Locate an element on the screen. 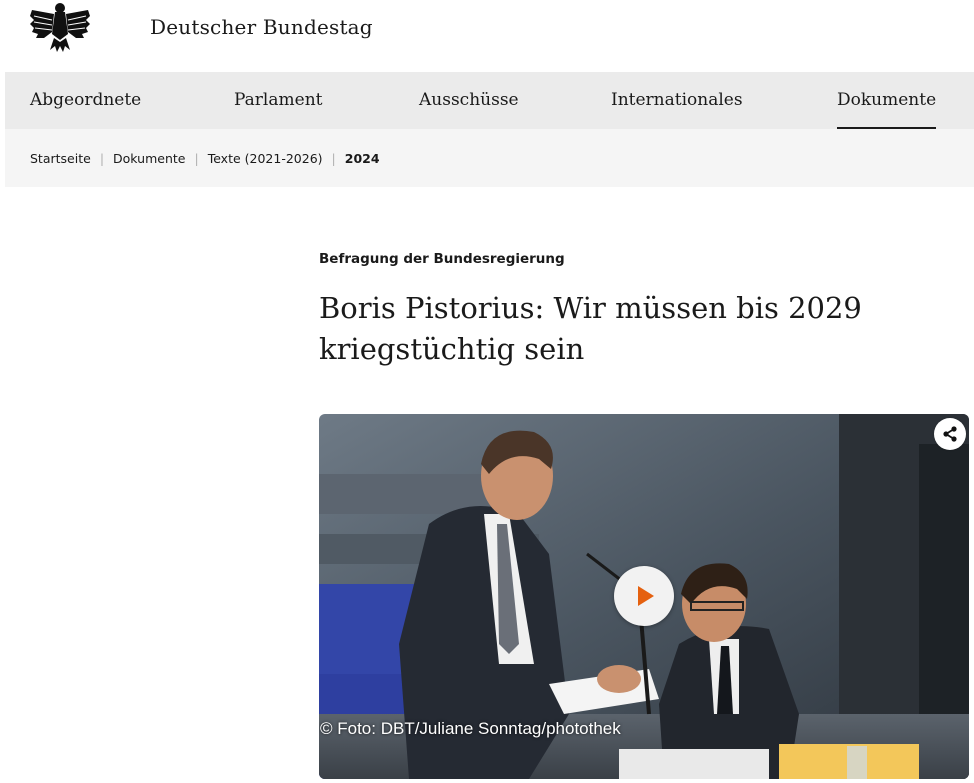 This screenshot has height=783, width=974. breadcrumb-current-2024: 2024 is located at coordinates (362, 158).